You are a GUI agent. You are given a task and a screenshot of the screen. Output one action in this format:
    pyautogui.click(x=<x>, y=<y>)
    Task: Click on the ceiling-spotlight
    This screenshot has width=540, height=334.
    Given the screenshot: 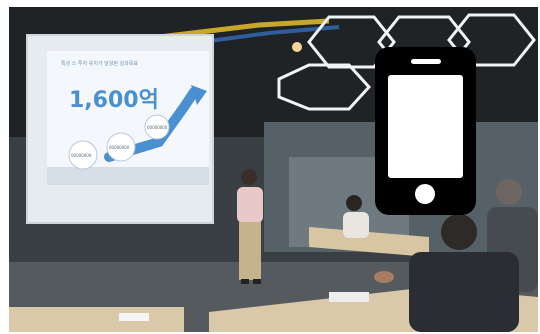 What is the action you would take?
    pyautogui.click(x=297, y=47)
    